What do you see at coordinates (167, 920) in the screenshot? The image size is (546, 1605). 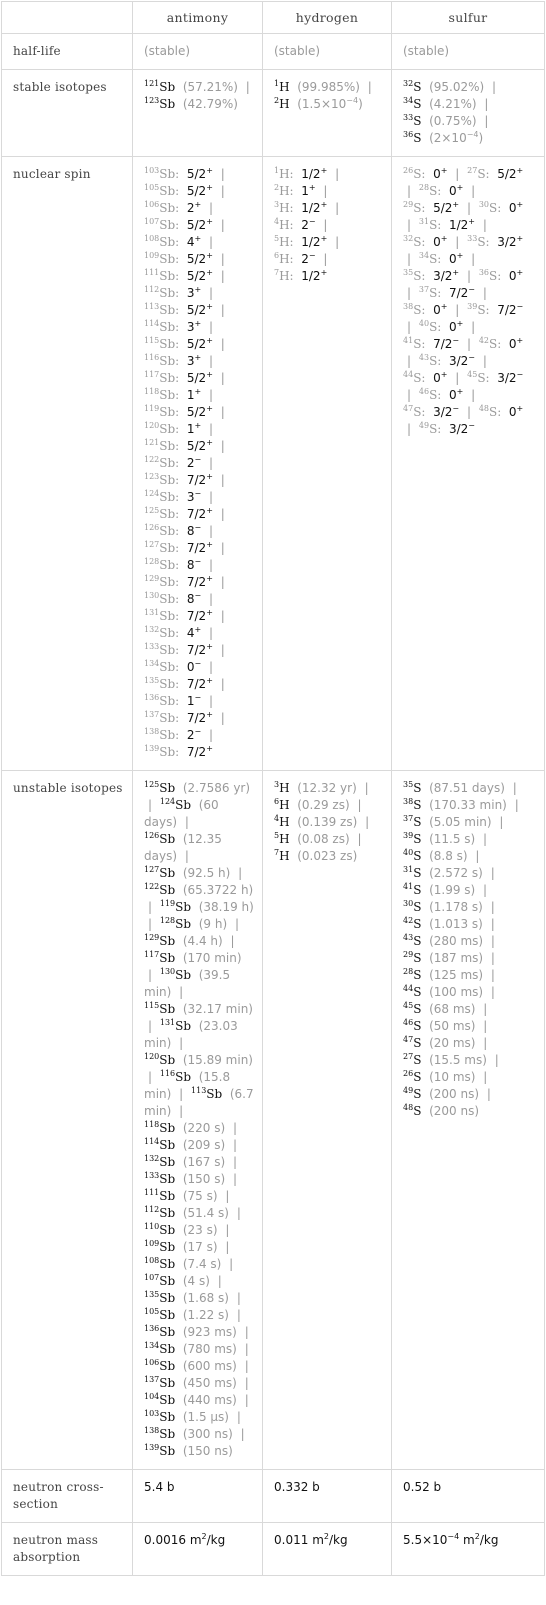 I see `mass-number: 128` at bounding box center [167, 920].